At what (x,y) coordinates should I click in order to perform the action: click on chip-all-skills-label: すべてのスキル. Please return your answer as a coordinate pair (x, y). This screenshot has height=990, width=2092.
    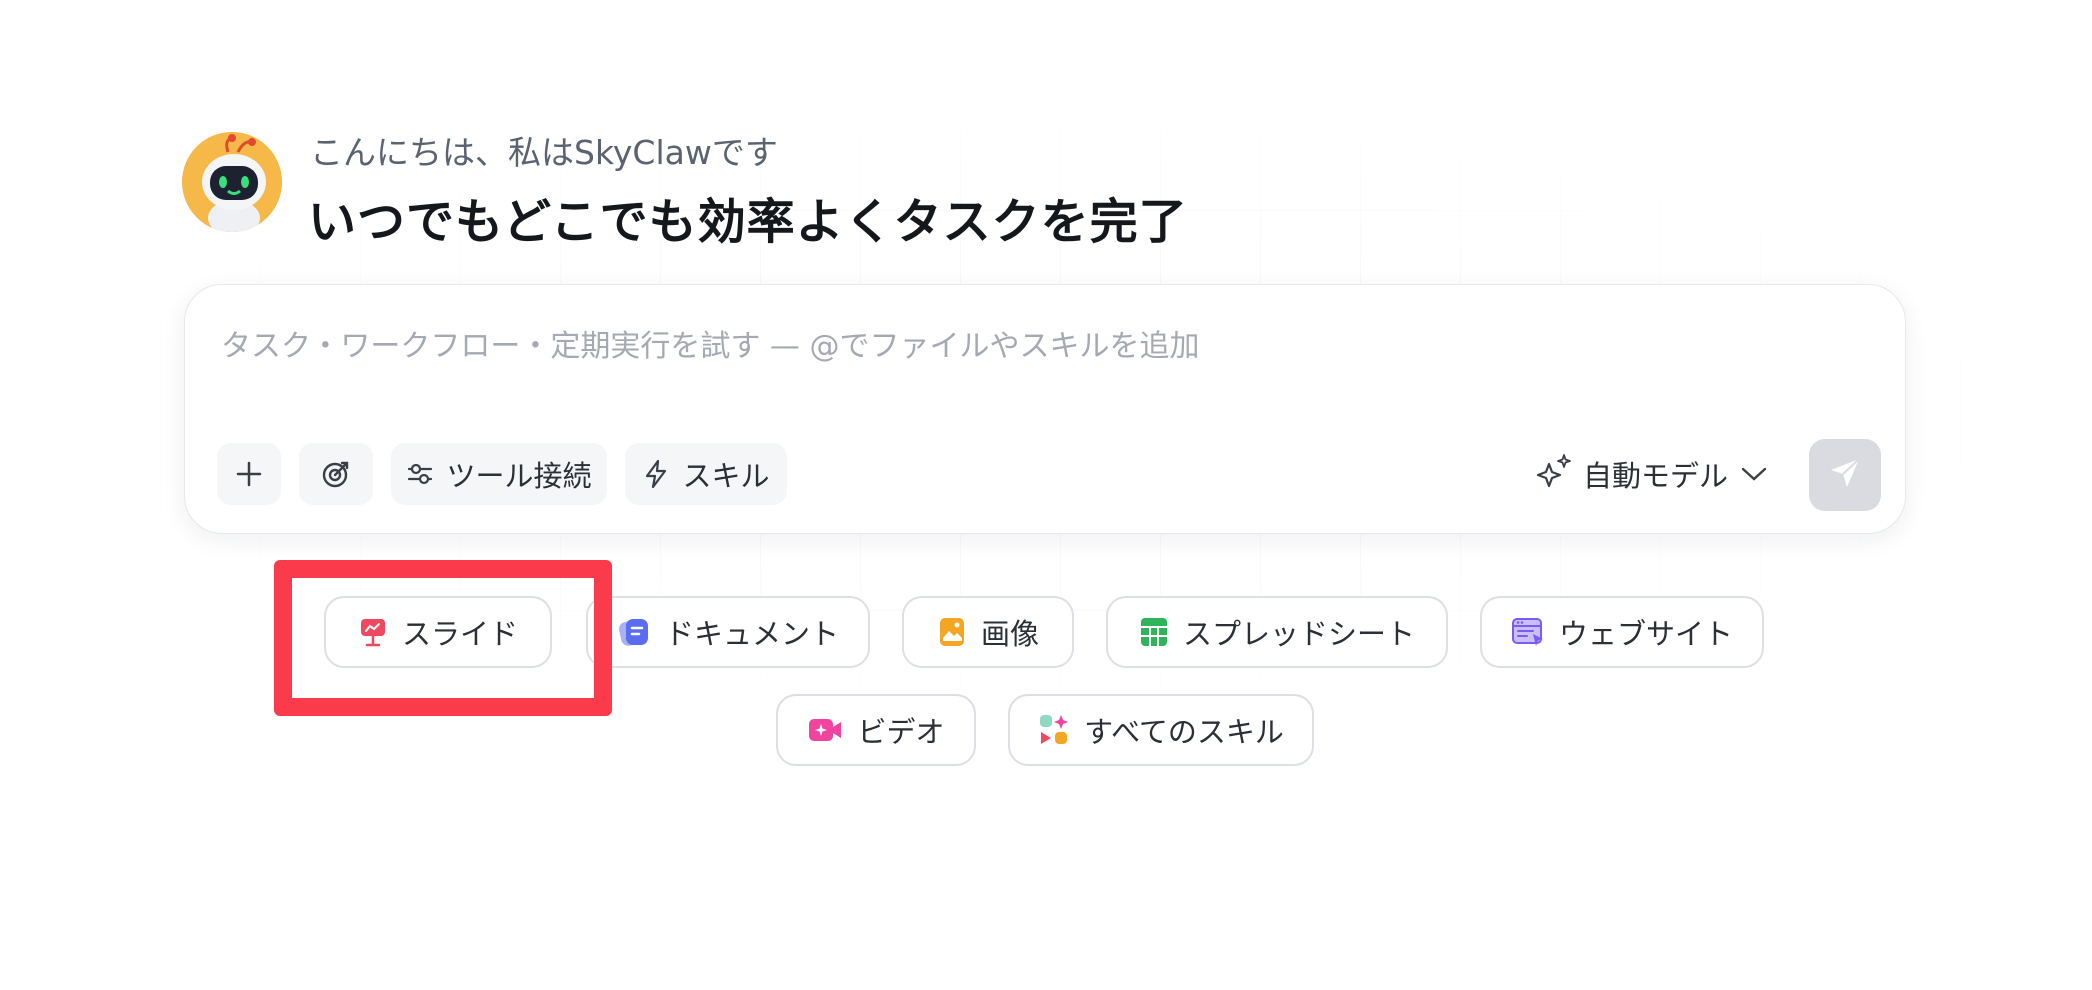
    Looking at the image, I should click on (1184, 732).